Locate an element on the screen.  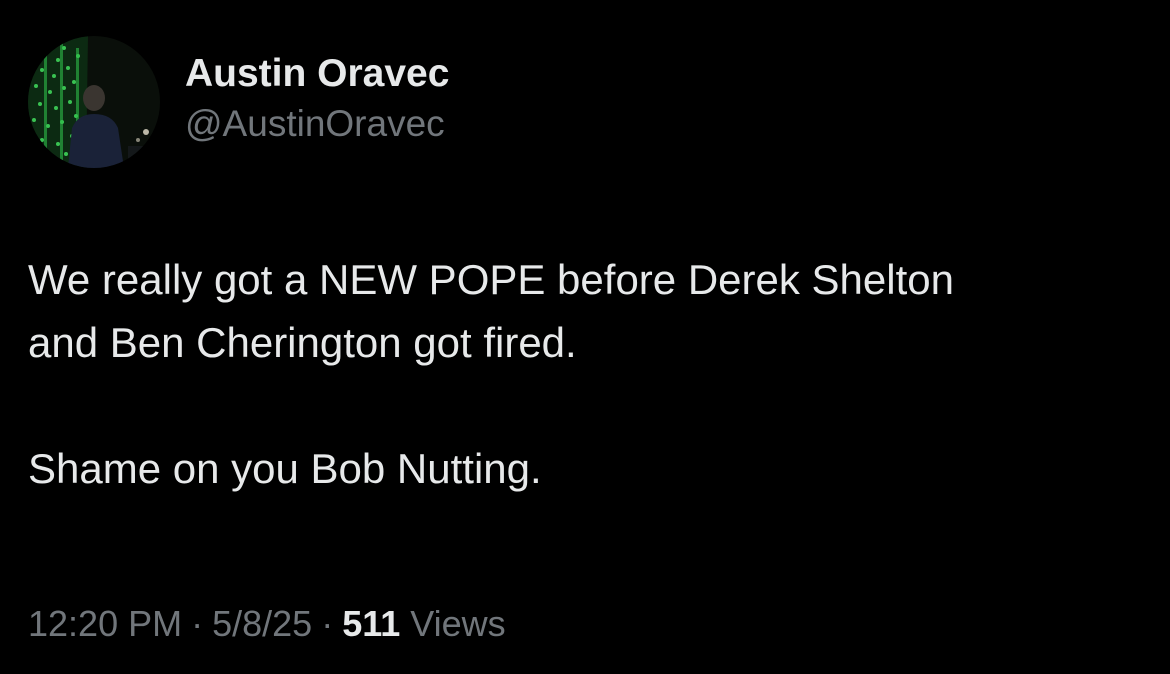
author-names: Austin Oravec @AustinOravec is located at coordinates (317, 99).